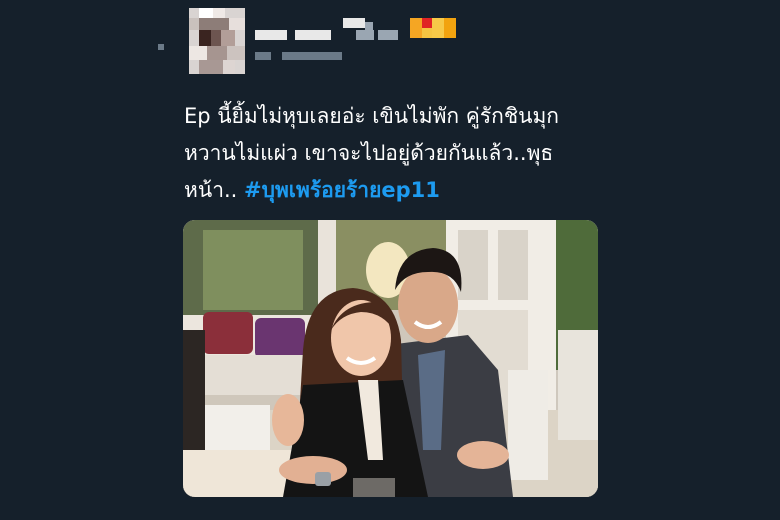  Describe the element at coordinates (433, 28) in the screenshot. I see `verified-badge-icon` at that location.